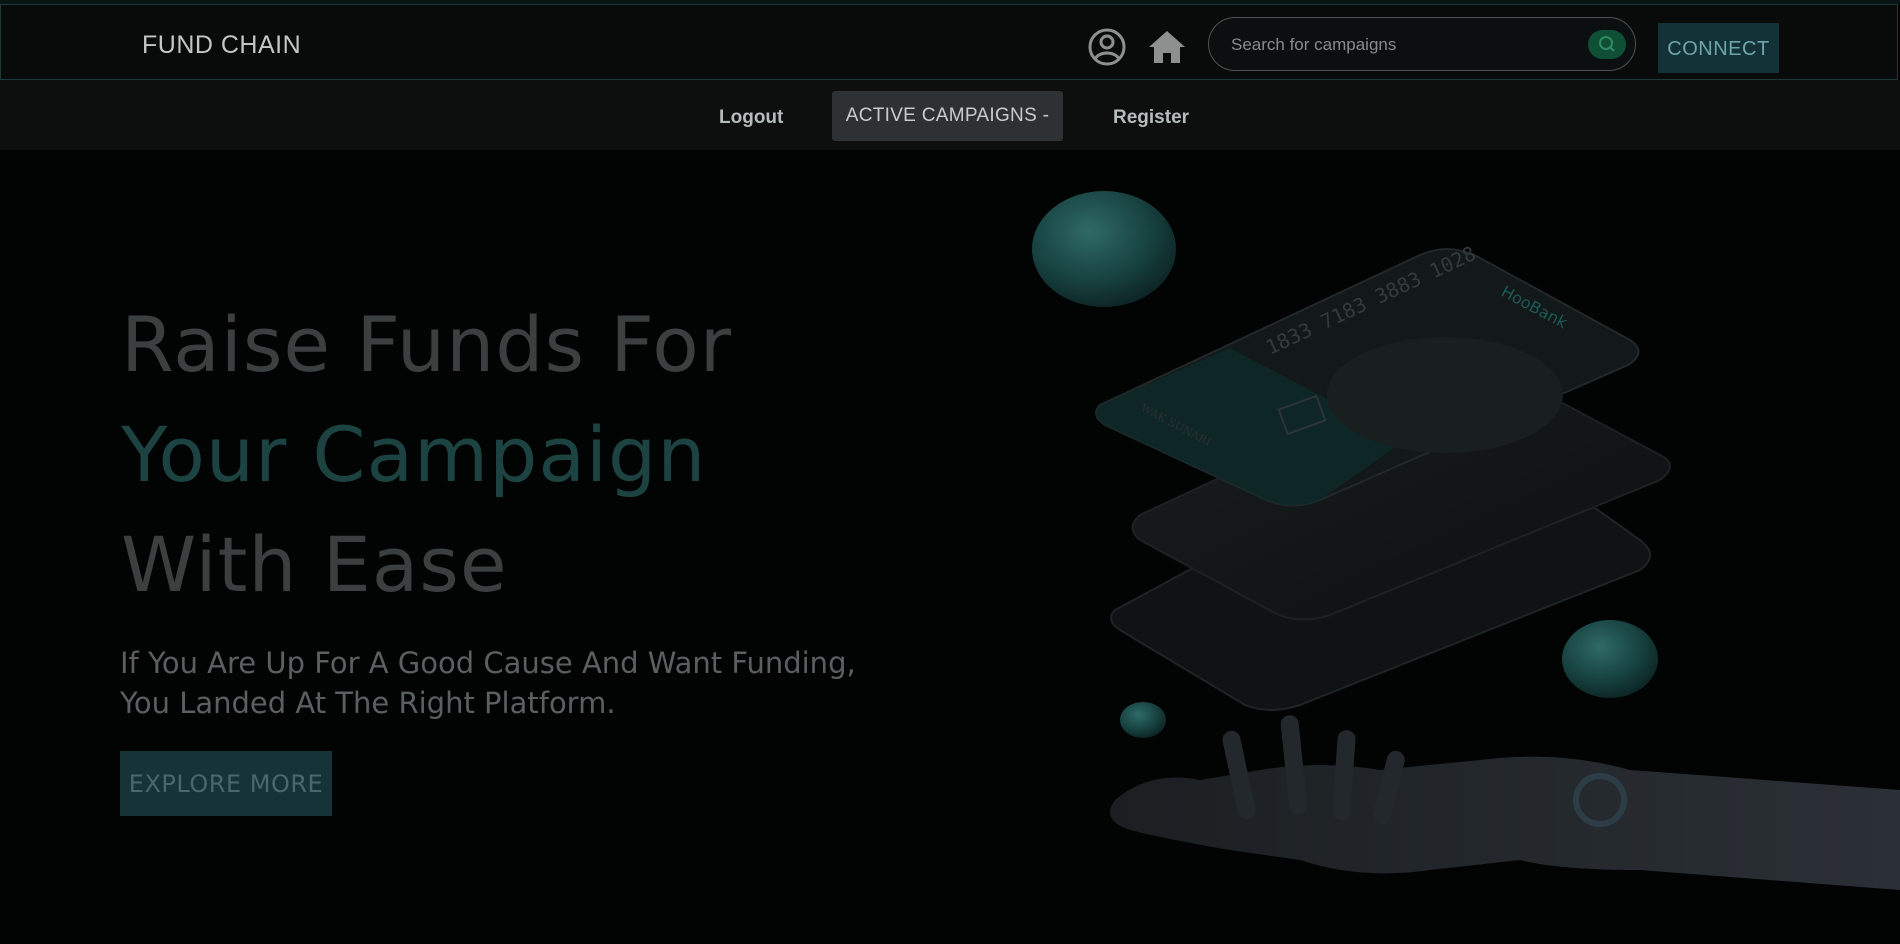 The height and width of the screenshot is (944, 1900). Describe the element at coordinates (226, 783) in the screenshot. I see `explore-more-button: EXPLORE MORE` at that location.